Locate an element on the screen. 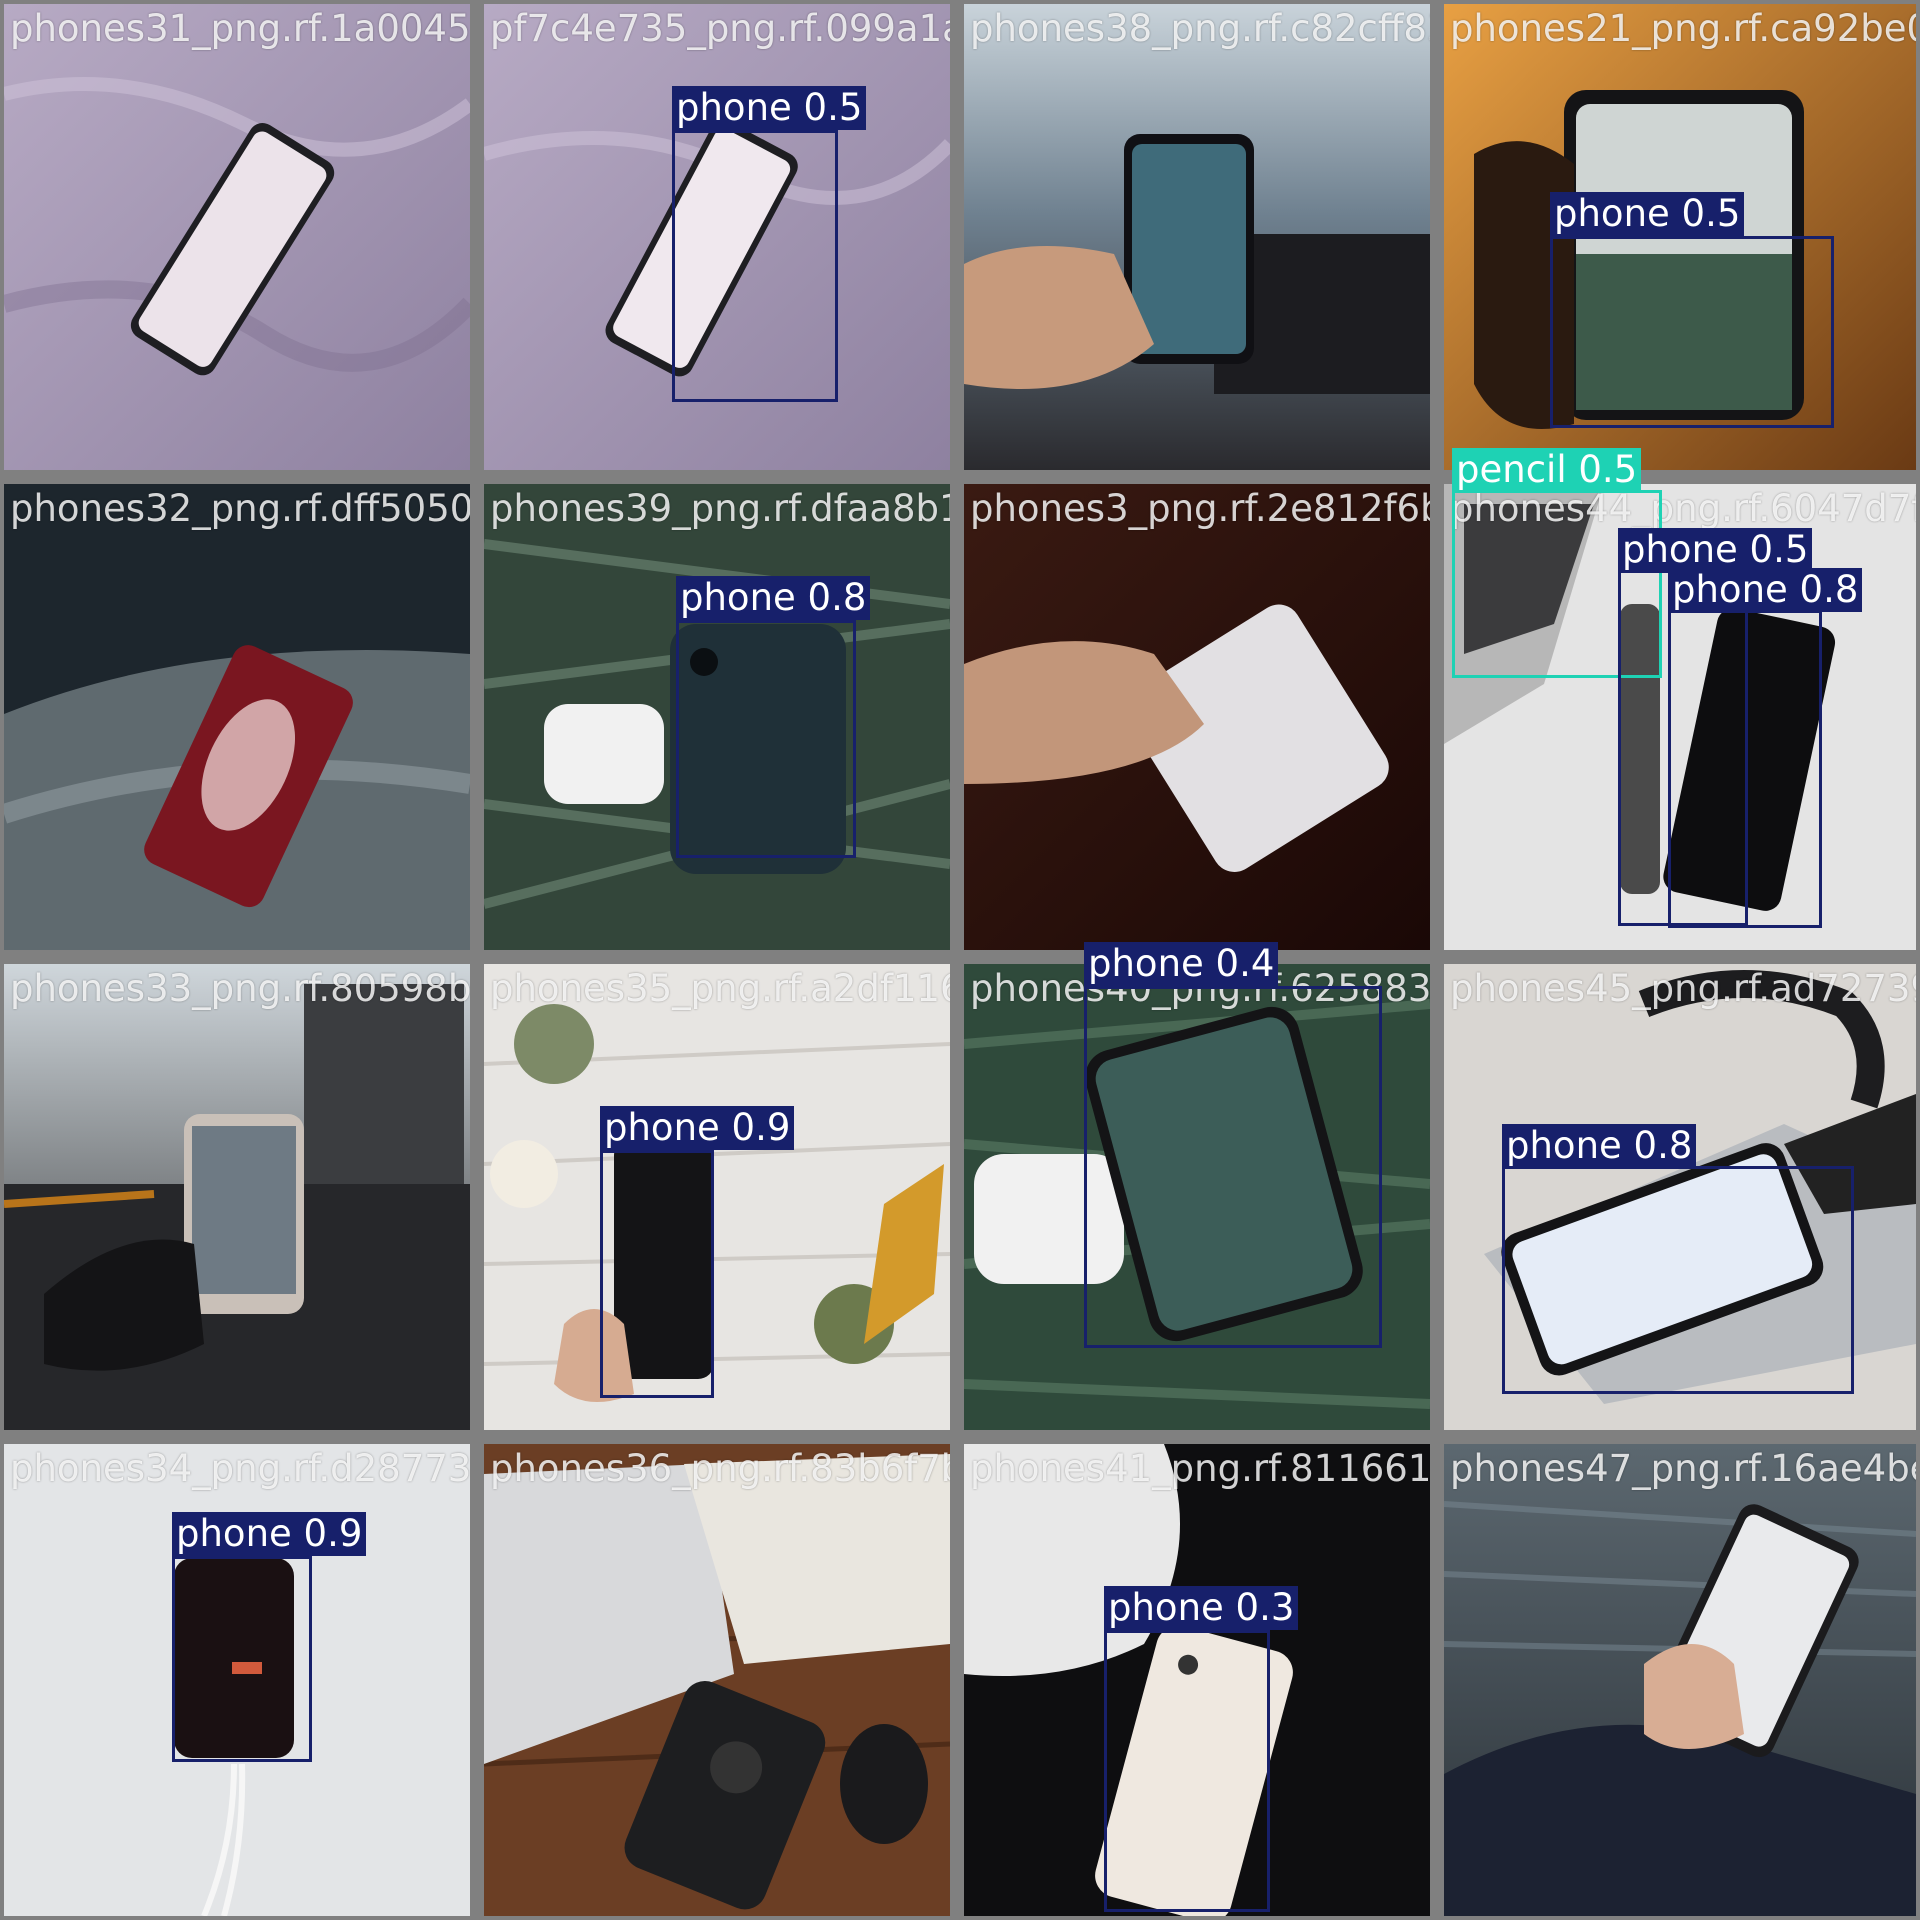 This screenshot has width=1920, height=1920. tile-filename: phones3_png.rf.2e812f6b2fc is located at coordinates (1200, 508).